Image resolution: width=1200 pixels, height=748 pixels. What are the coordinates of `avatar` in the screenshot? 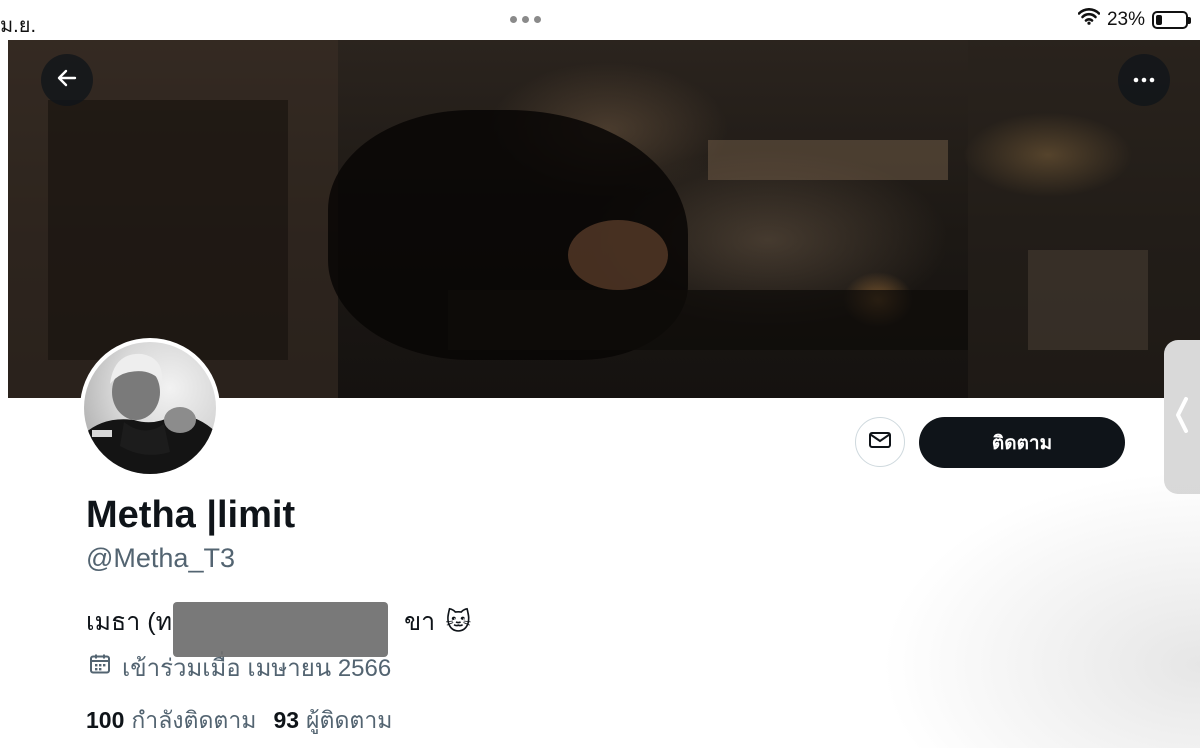 It's located at (150, 408).